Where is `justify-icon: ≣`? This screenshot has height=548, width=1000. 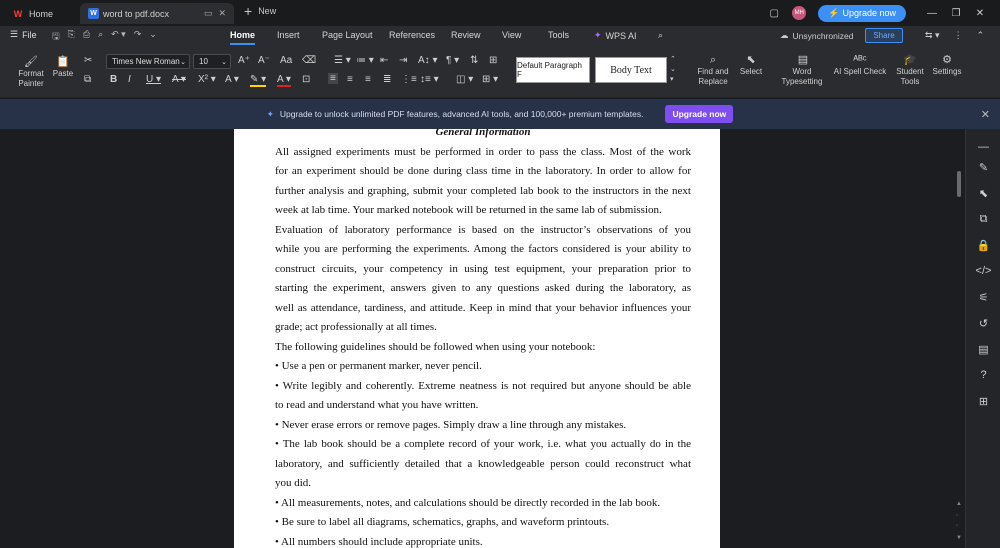 justify-icon: ≣ is located at coordinates (387, 79).